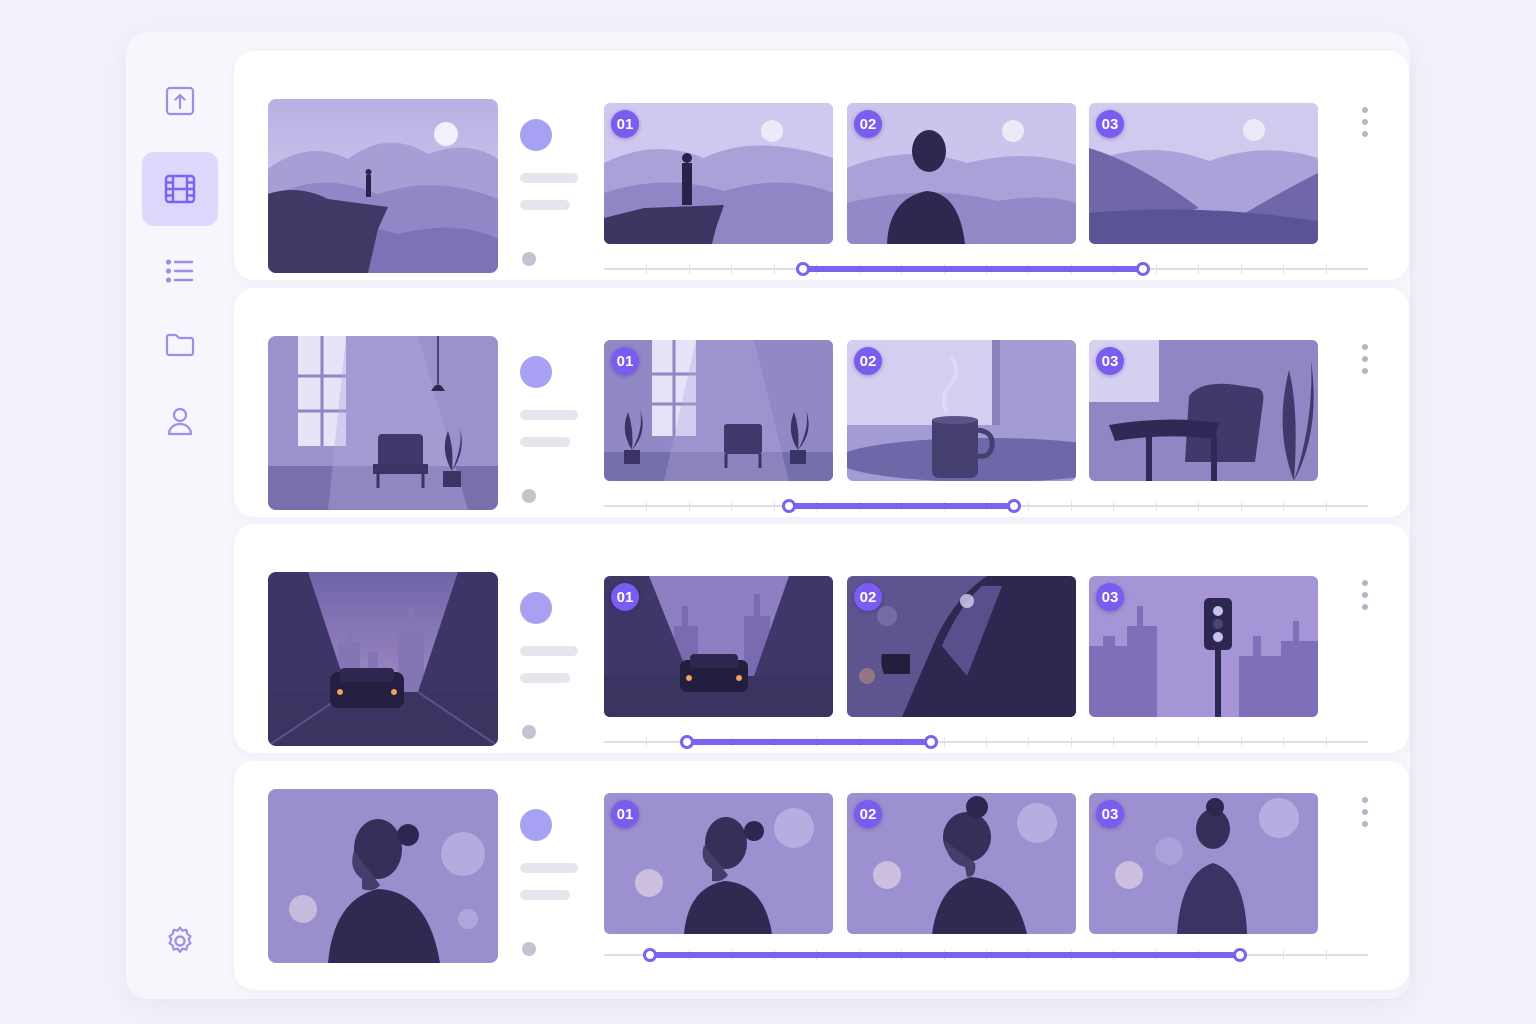 This screenshot has height=1024, width=1536. I want to click on sidebar-item-storyboard, so click(180, 189).